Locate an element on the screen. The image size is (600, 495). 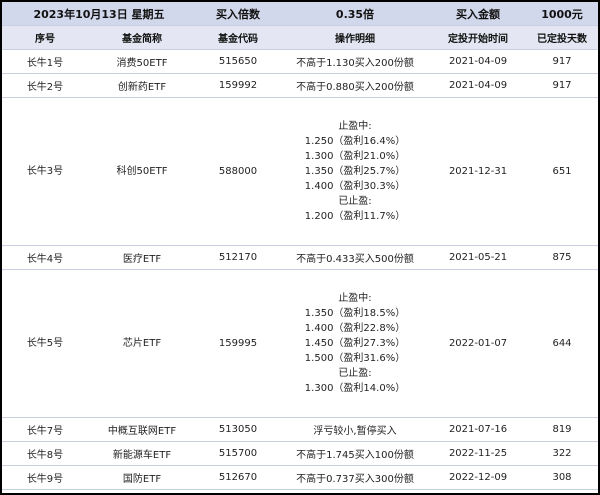
cell-id: 长牛2号 is located at coordinates (45, 85).